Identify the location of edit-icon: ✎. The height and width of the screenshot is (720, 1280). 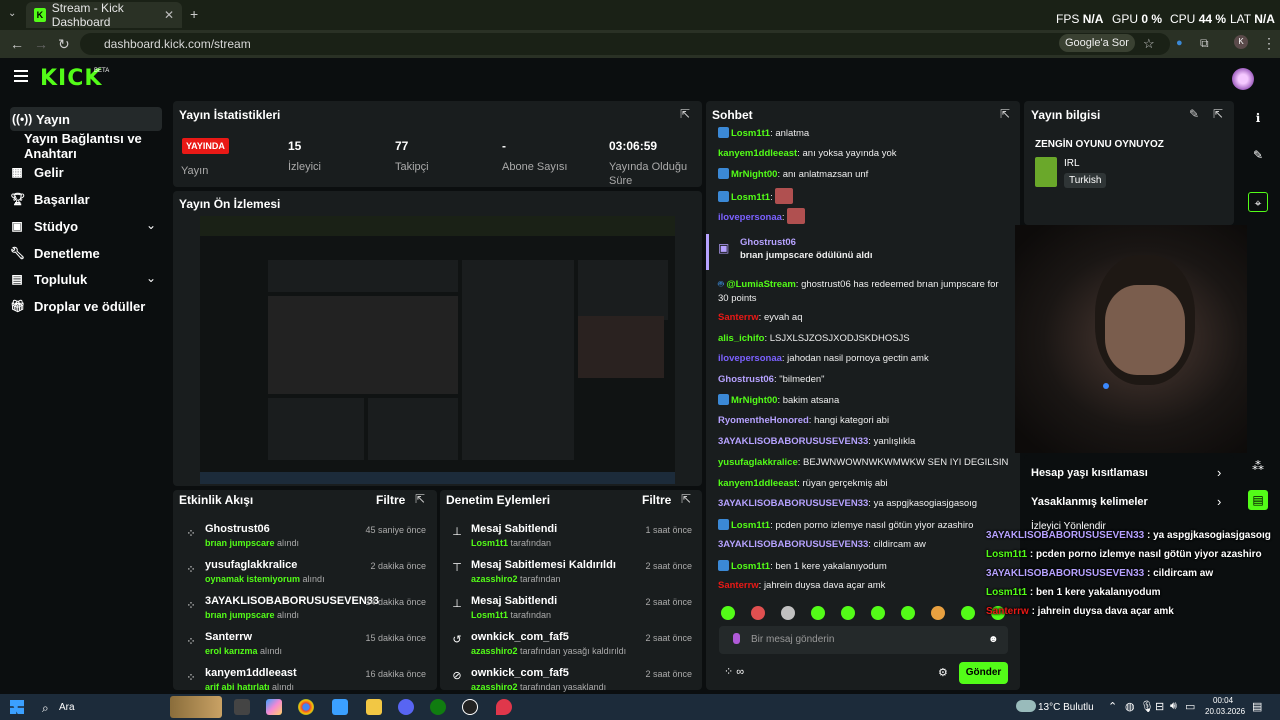
(1194, 114).